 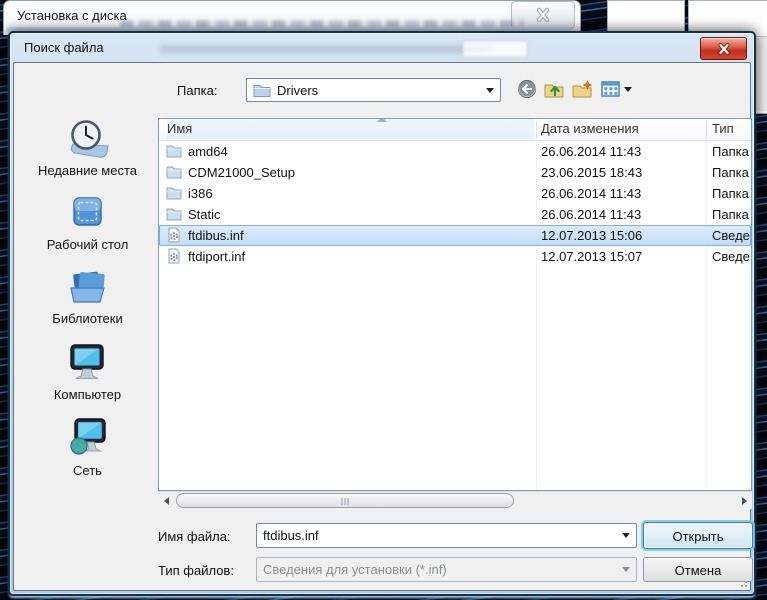 What do you see at coordinates (87, 361) in the screenshot?
I see `computer-icon` at bounding box center [87, 361].